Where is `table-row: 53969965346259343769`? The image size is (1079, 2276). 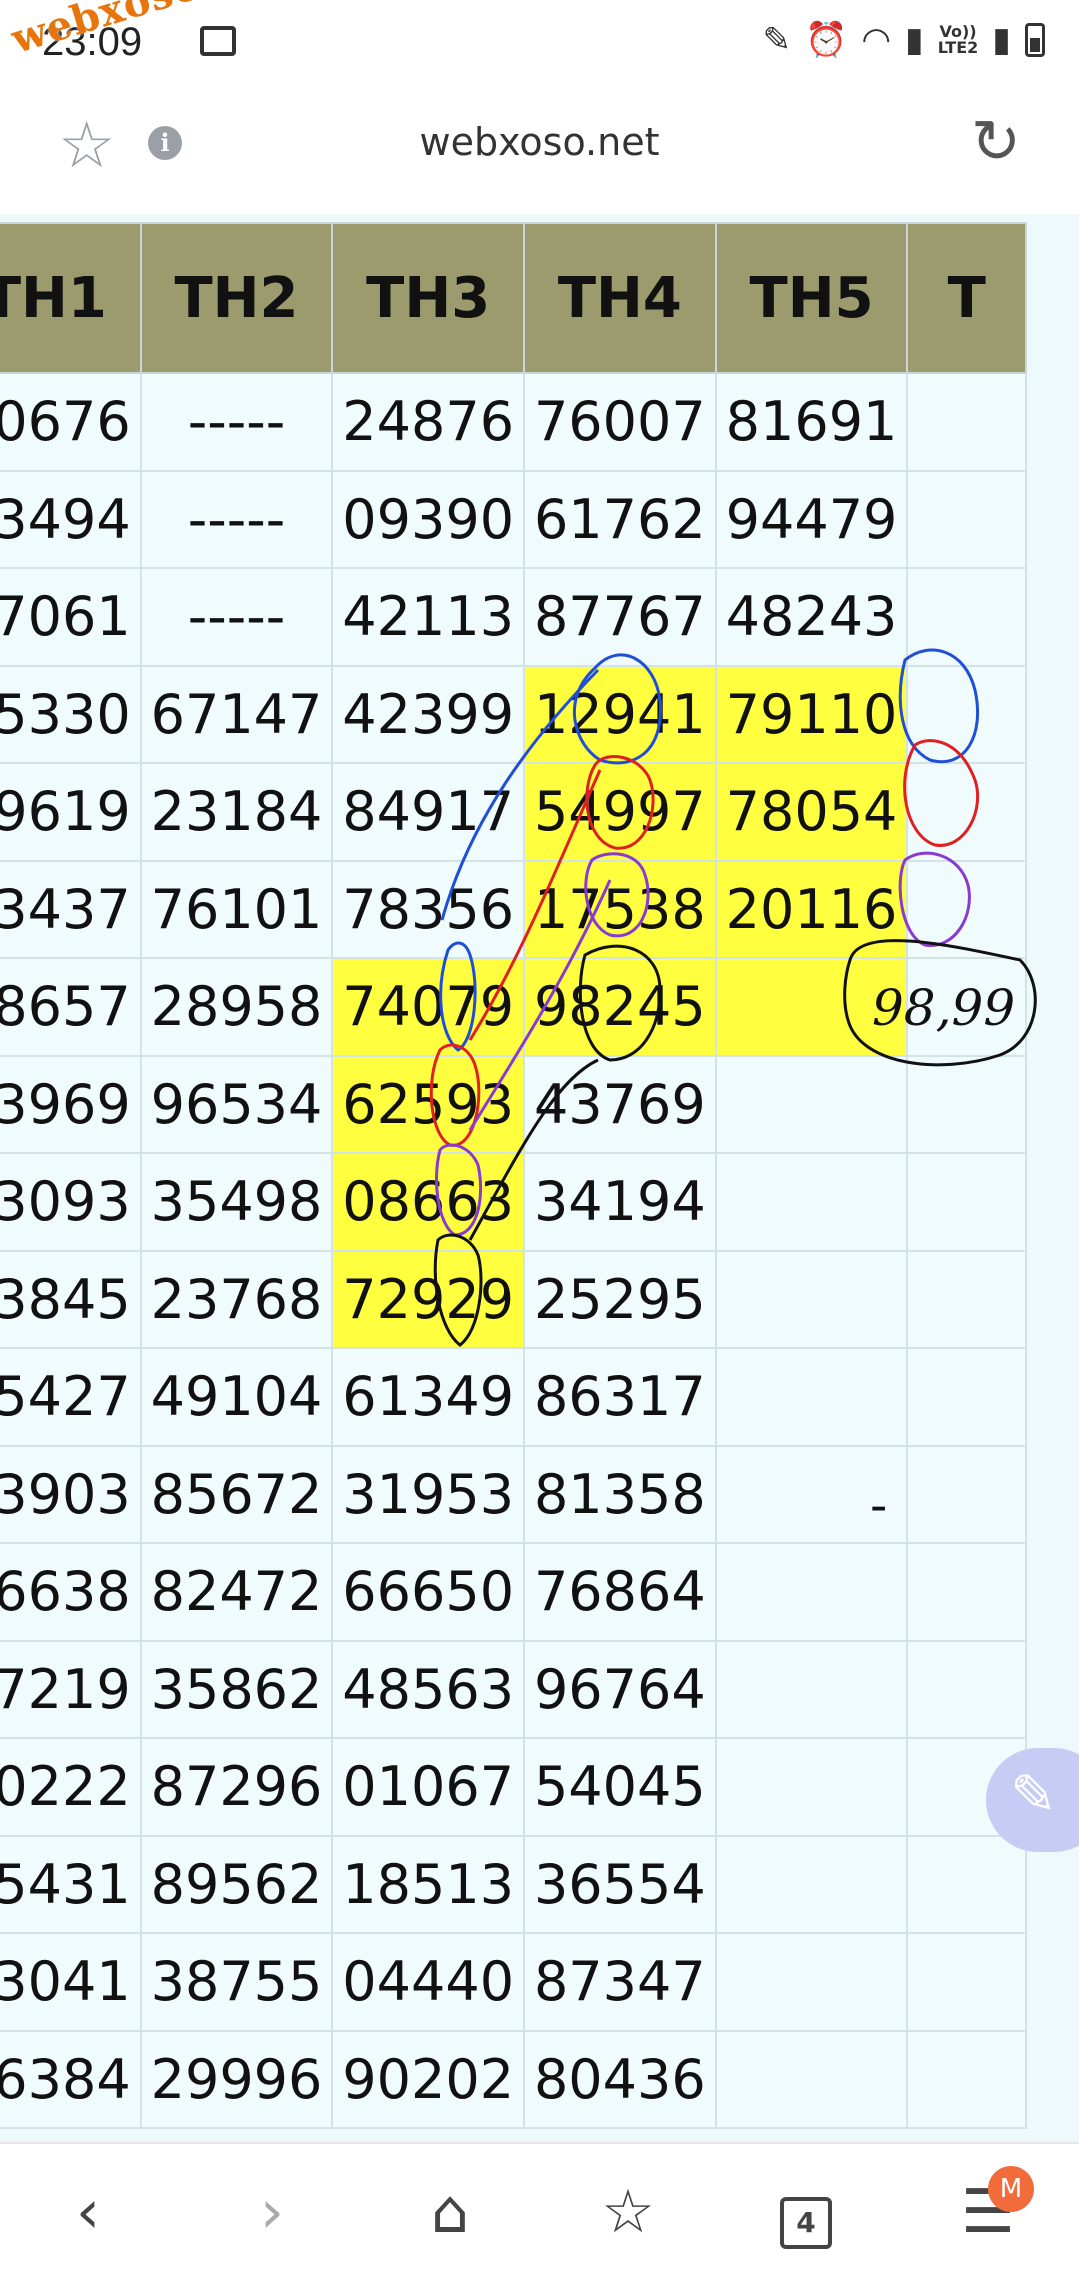
table-row: 53969965346259343769 is located at coordinates (513, 1104).